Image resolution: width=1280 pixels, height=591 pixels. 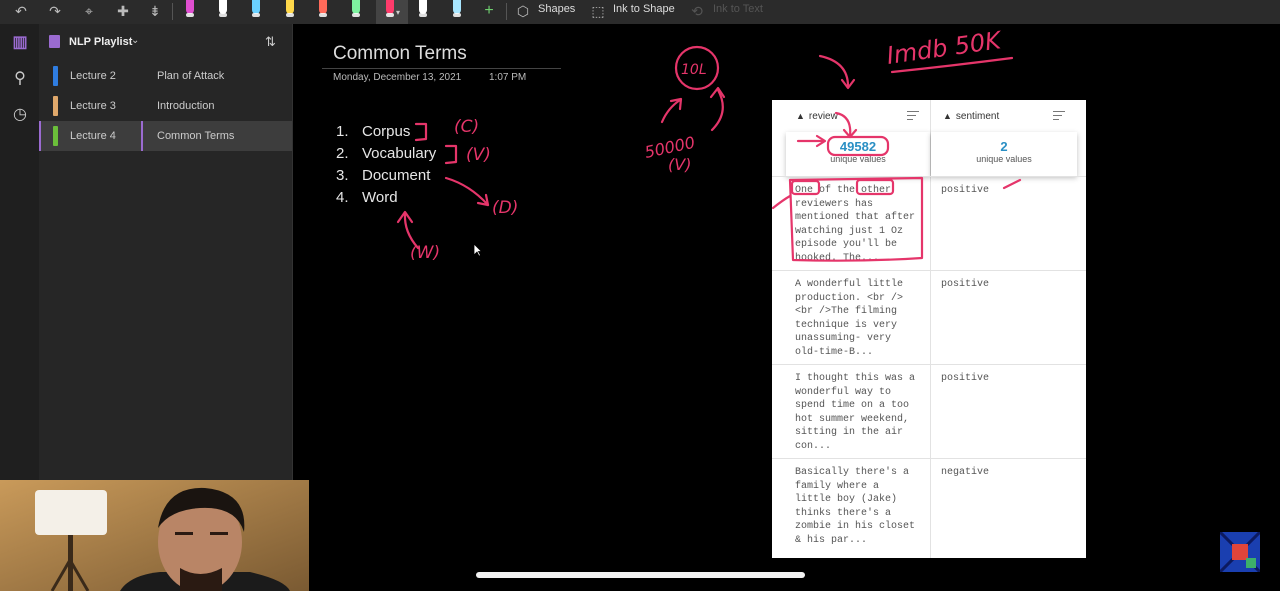 I want to click on list-item: 3. Document, so click(x=386, y=176).